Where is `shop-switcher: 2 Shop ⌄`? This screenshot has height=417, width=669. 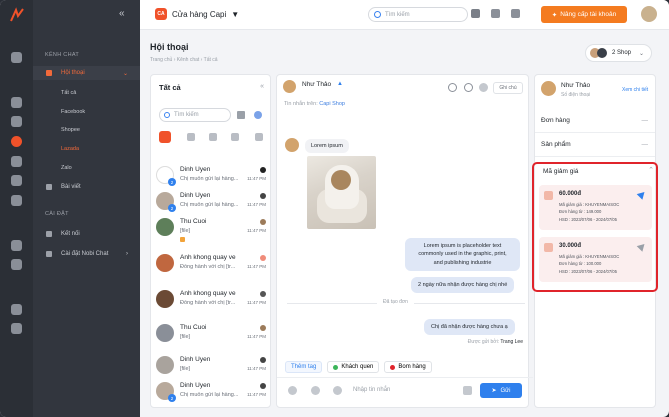
shop-switcher: 2 Shop ⌄ is located at coordinates (618, 53).